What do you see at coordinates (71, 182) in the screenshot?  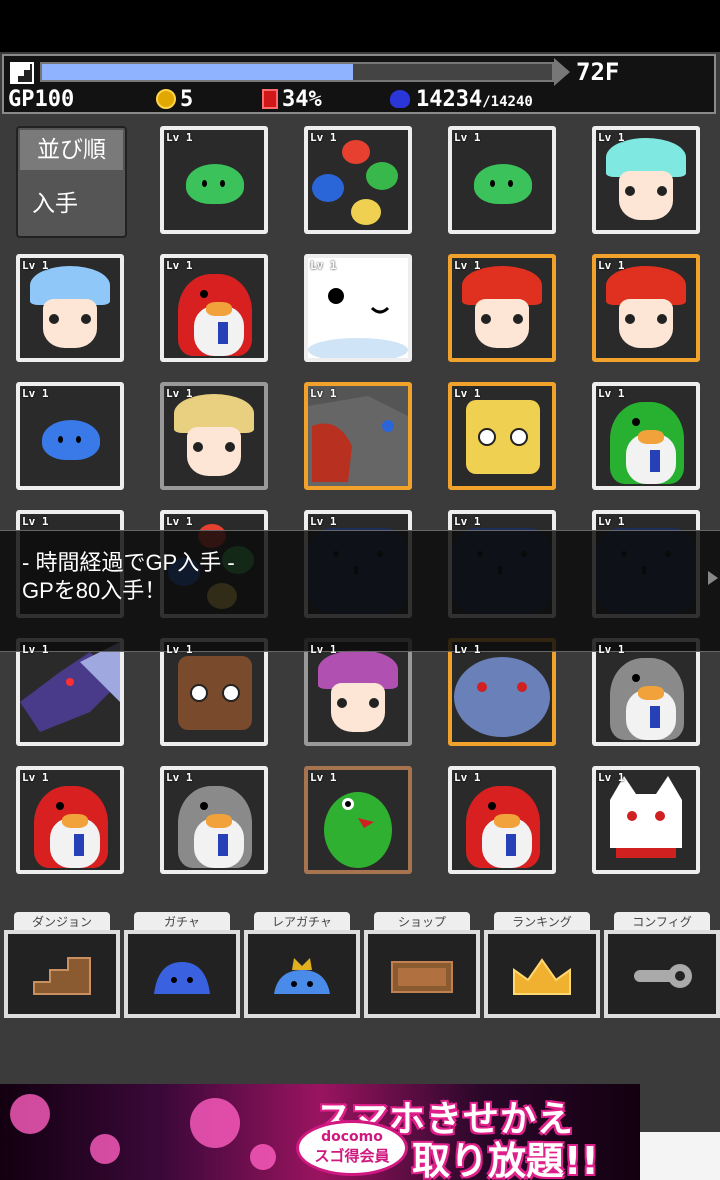 I see `sort-order-button: 並び順 入手` at bounding box center [71, 182].